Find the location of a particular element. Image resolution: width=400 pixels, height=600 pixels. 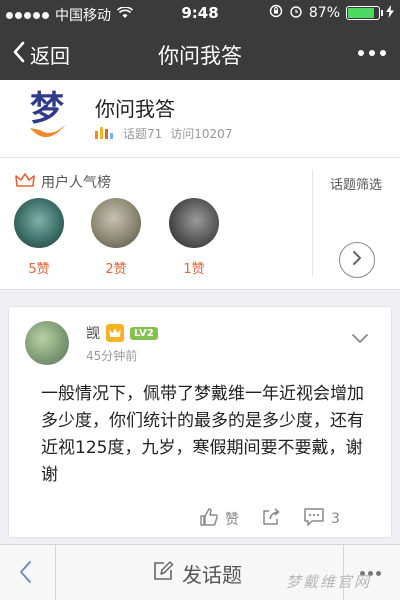

bar-chart-icon is located at coordinates (105, 133).